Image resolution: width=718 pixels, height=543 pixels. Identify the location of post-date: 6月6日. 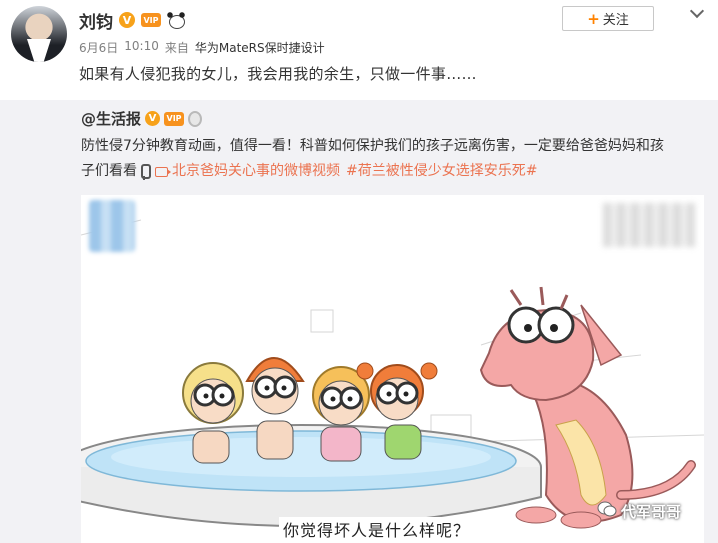
(98, 47).